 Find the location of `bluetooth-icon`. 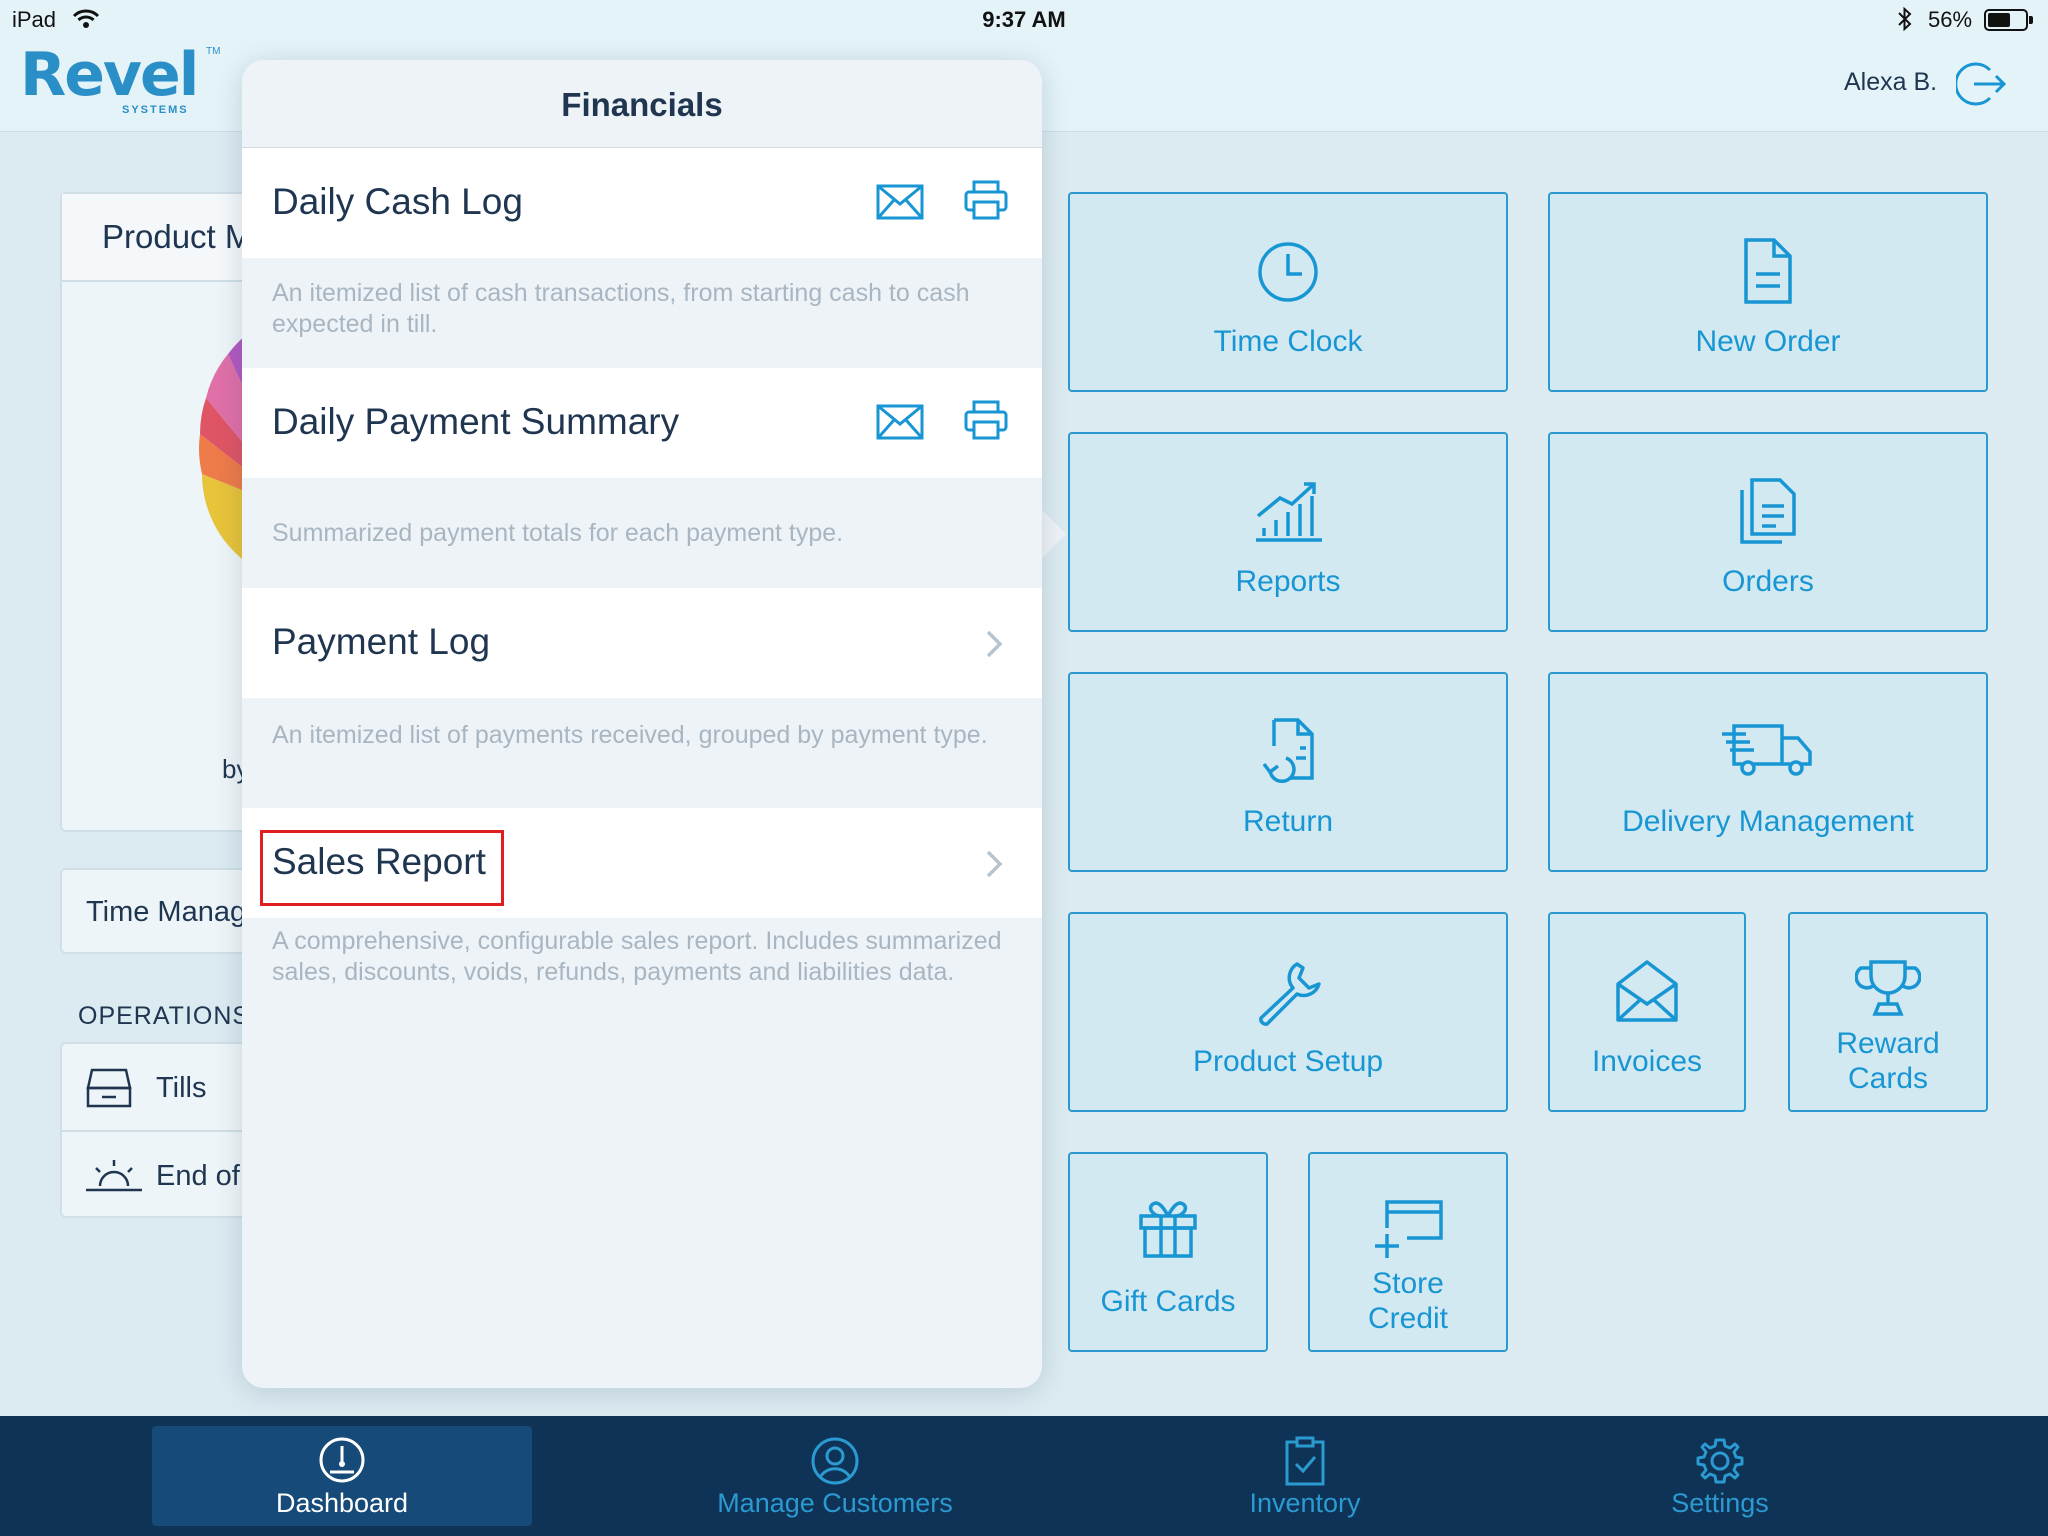

bluetooth-icon is located at coordinates (1905, 19).